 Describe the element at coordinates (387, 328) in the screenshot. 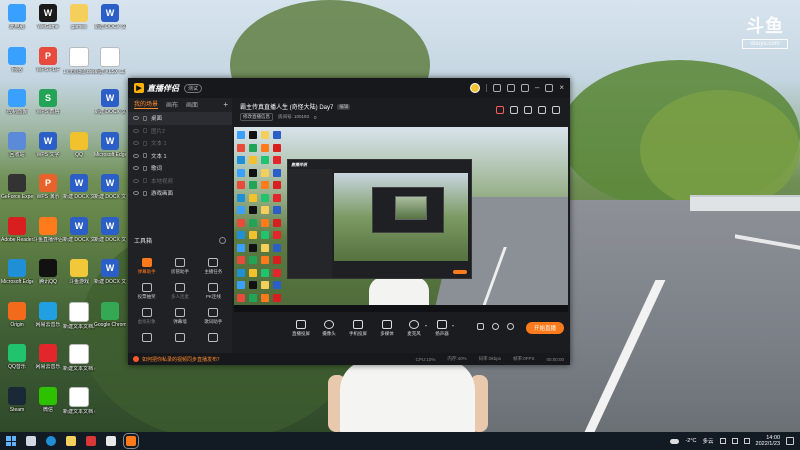

I see `media-button: 多媒体` at that location.